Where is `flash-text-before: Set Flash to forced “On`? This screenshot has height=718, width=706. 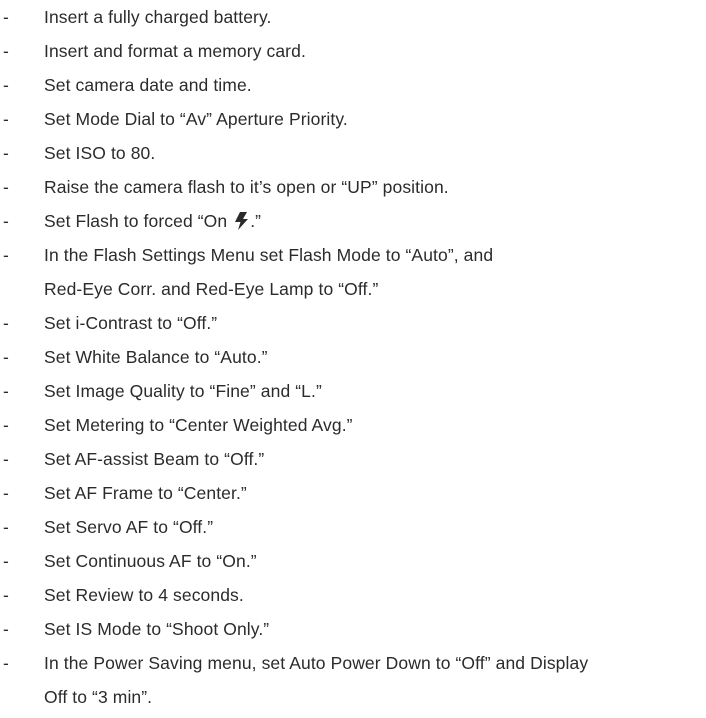 flash-text-before: Set Flash to forced “On is located at coordinates (138, 221).